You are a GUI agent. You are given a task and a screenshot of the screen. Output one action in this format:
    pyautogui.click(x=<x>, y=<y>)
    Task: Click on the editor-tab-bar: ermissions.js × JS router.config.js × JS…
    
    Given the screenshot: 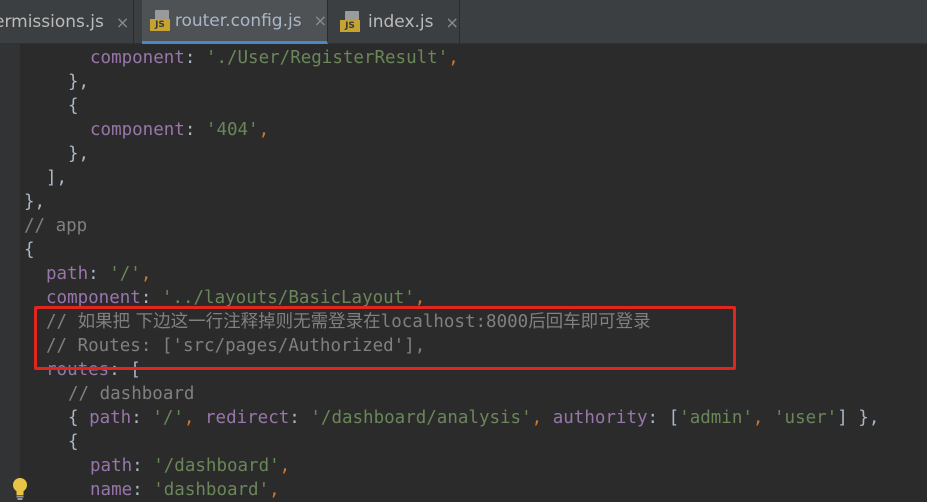 What is the action you would take?
    pyautogui.click(x=463, y=22)
    